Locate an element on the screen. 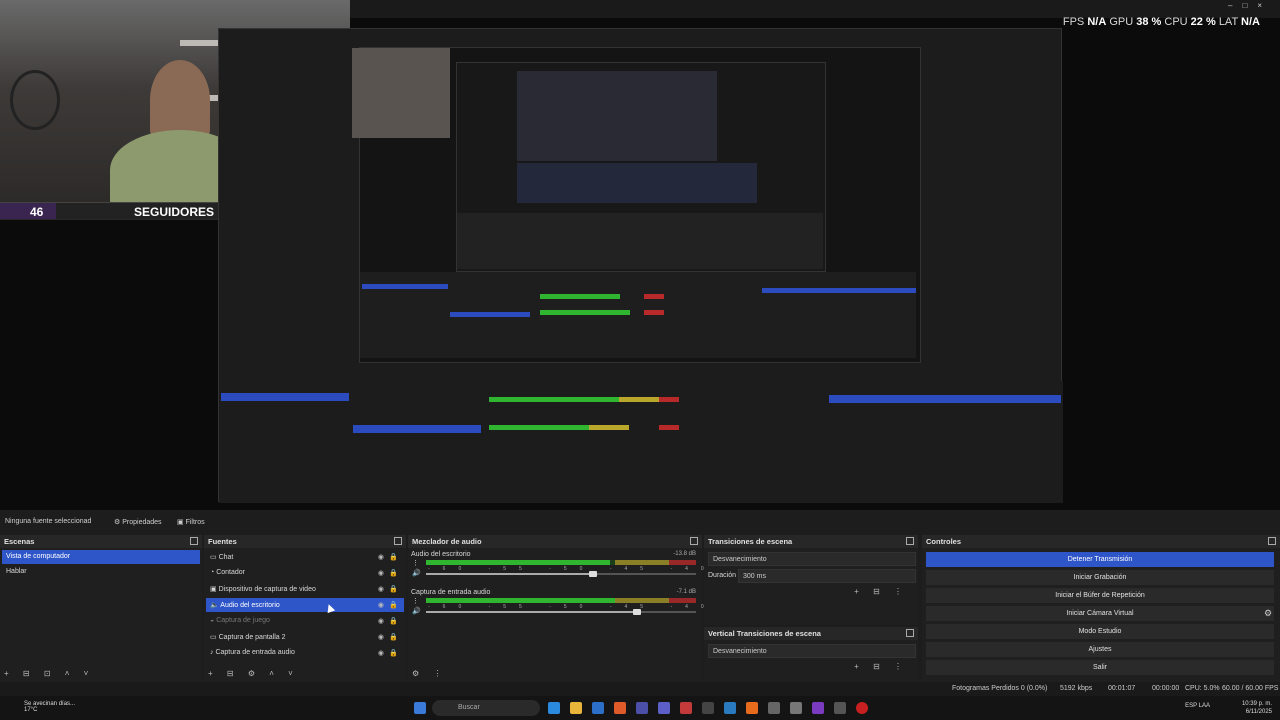  filters-button: ▣ Filtros is located at coordinates (191, 522).